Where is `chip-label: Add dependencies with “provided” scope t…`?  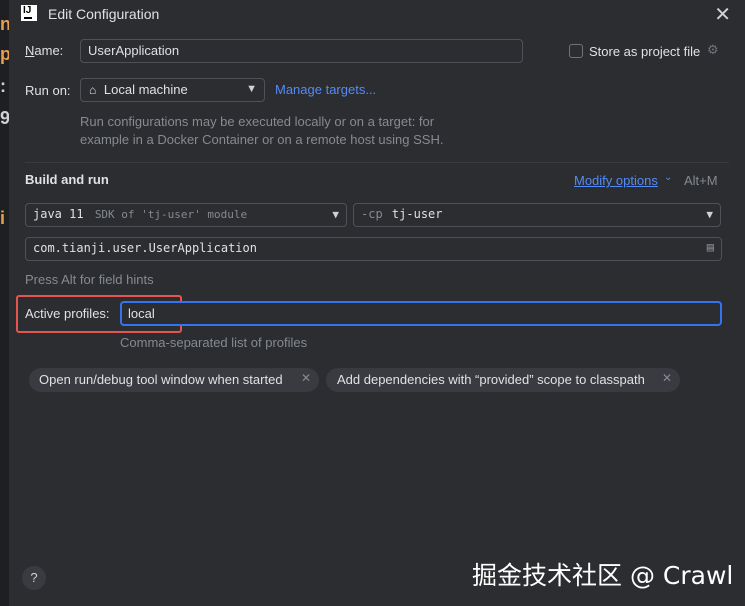
chip-label: Add dependencies with “provided” scope t… is located at coordinates (491, 379).